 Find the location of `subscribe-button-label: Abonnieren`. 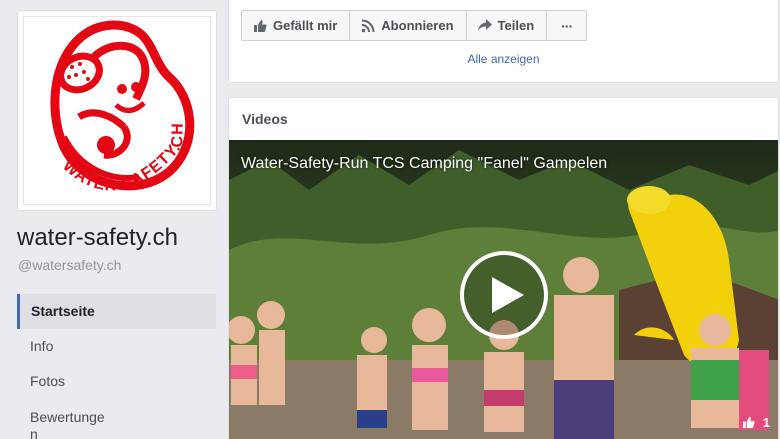

subscribe-button-label: Abonnieren is located at coordinates (417, 25).